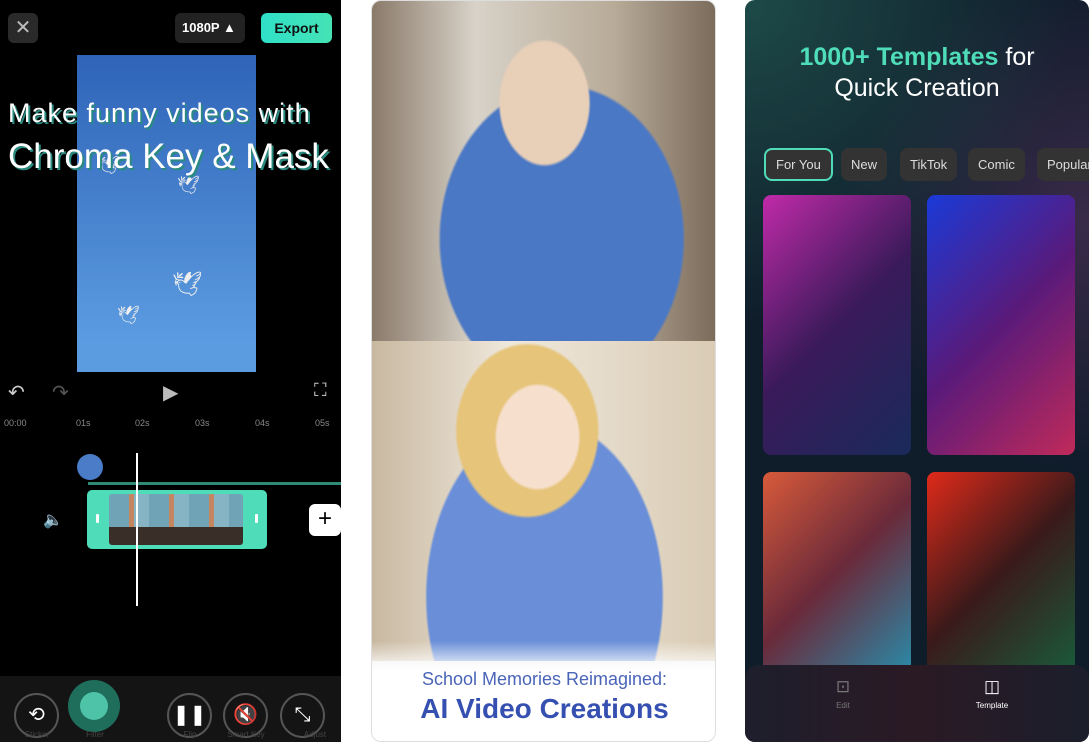 The width and height of the screenshot is (1089, 742). I want to click on caret-up-icon: ▲, so click(229, 27).